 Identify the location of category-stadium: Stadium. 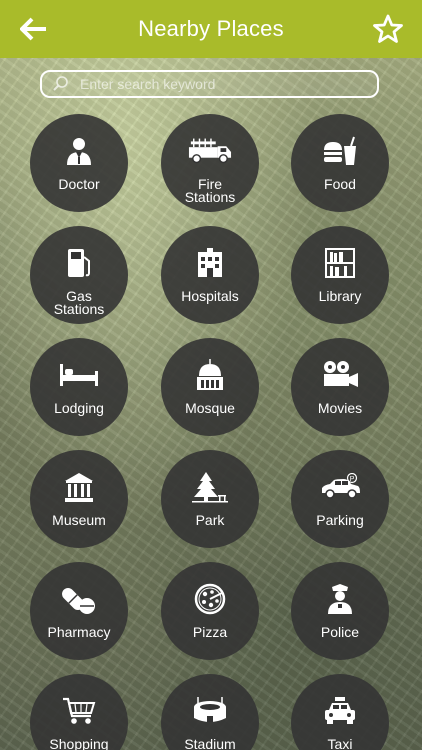
(210, 712).